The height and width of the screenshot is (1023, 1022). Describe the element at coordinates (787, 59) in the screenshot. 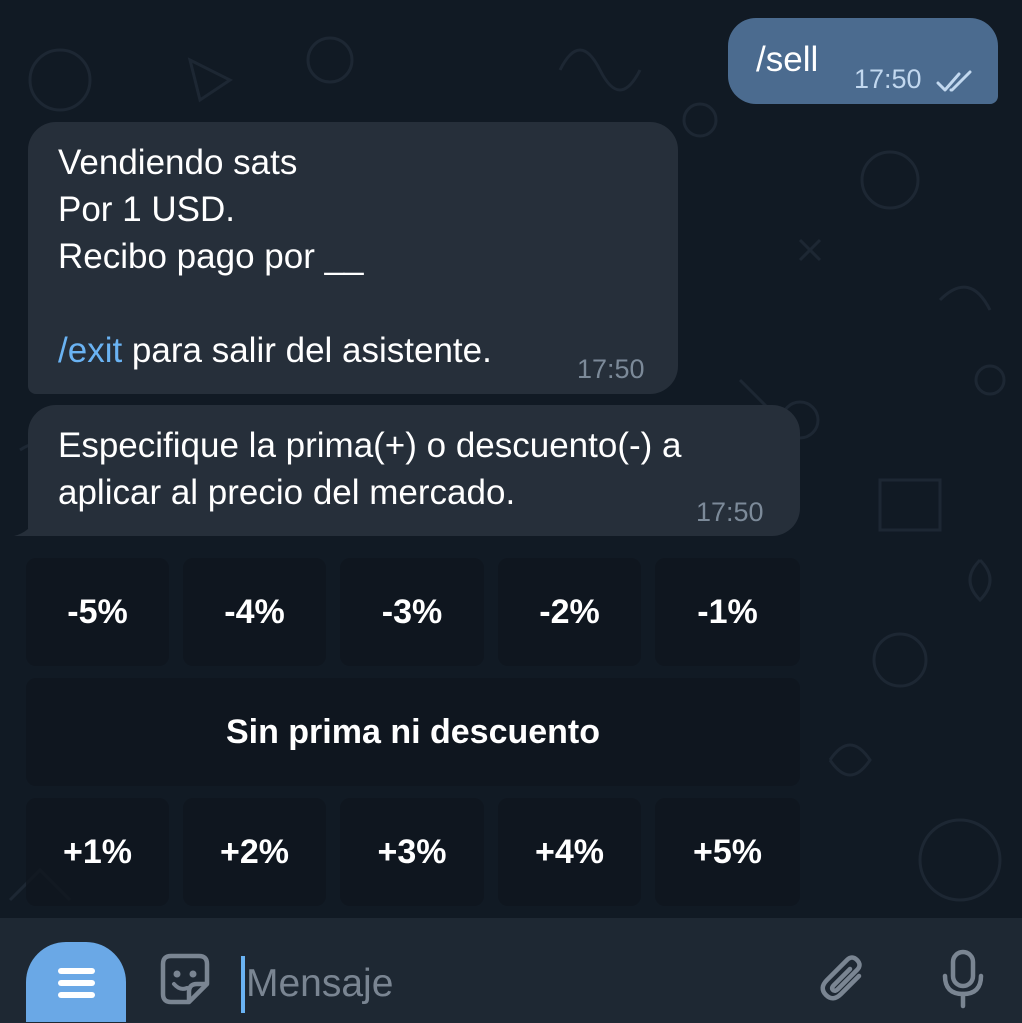

I see `outgoing-message-text: /sell` at that location.